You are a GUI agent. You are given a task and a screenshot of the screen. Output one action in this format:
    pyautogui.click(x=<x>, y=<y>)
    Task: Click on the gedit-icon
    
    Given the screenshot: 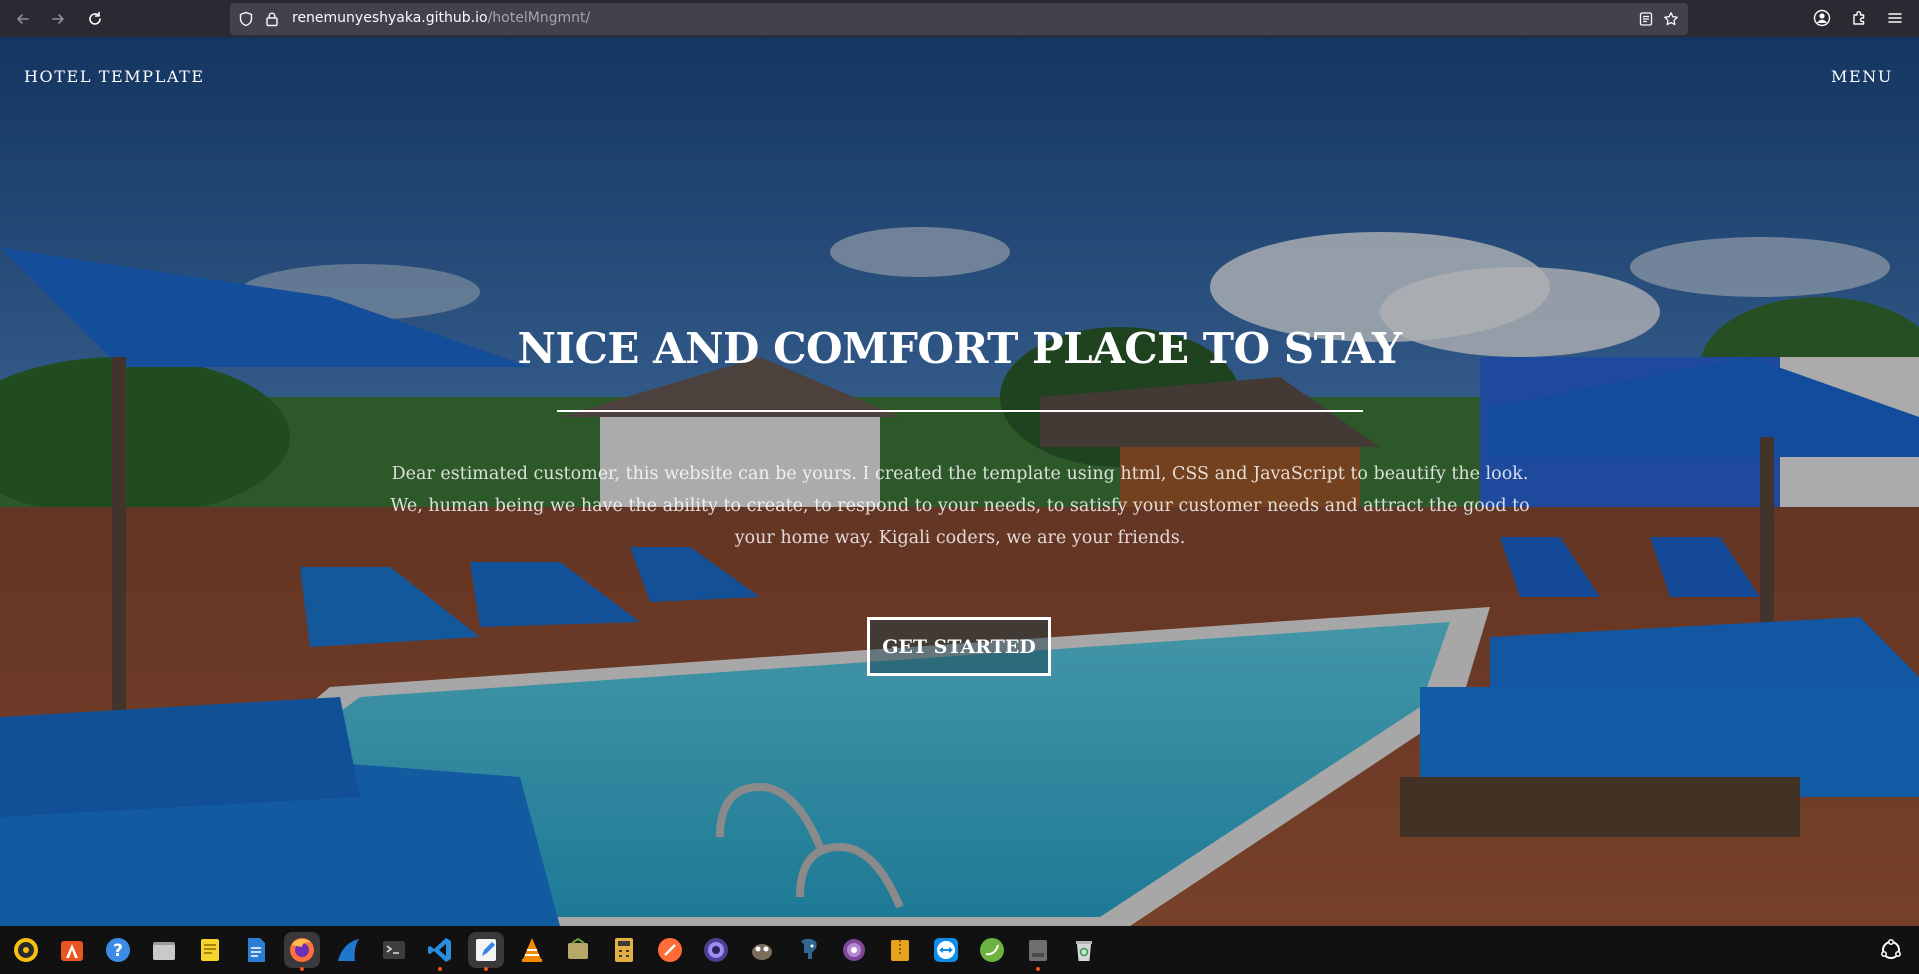 What is the action you would take?
    pyautogui.click(x=486, y=950)
    